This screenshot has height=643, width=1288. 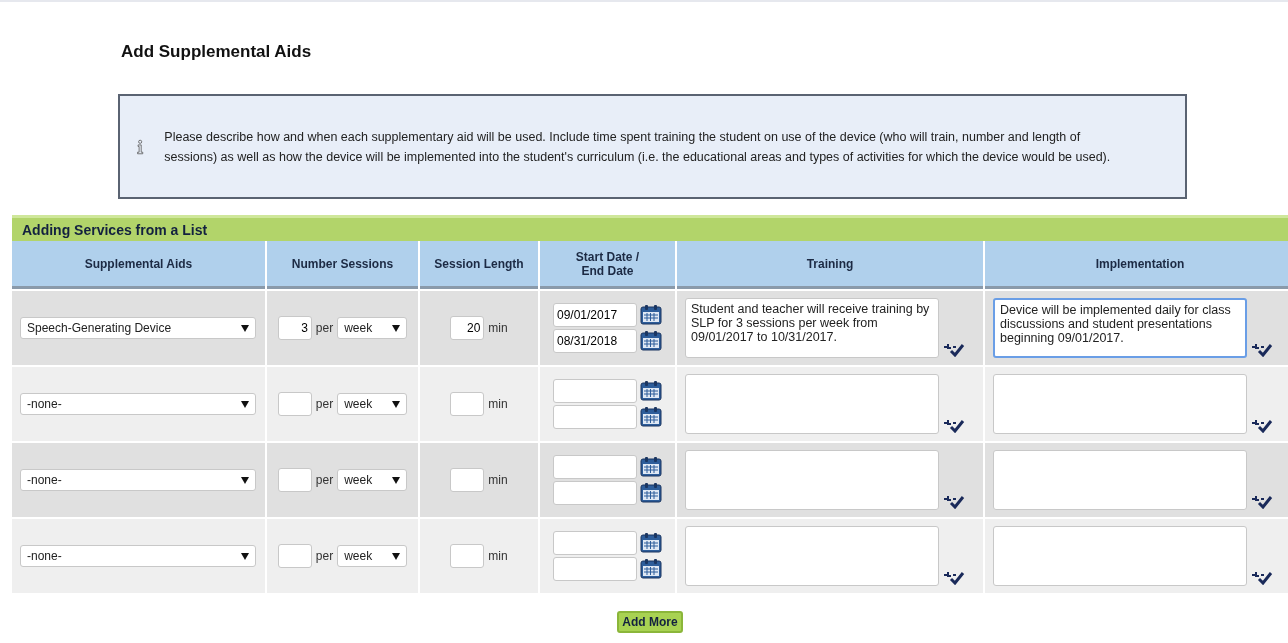 I want to click on column-header: Implementation, so click(x=1136, y=265).